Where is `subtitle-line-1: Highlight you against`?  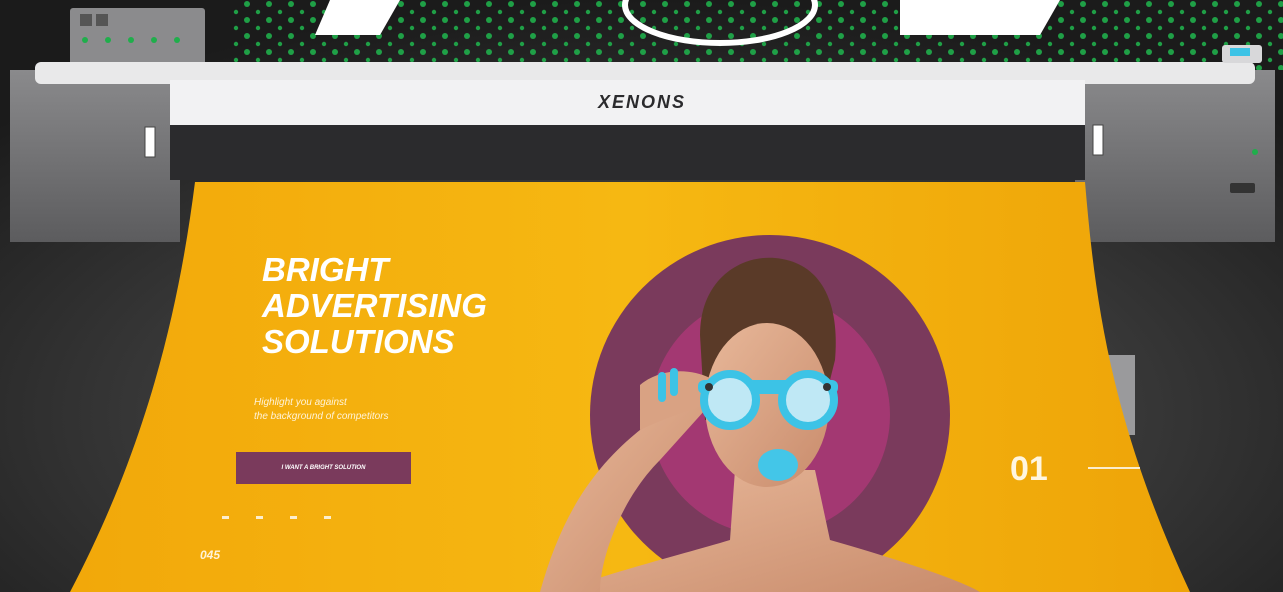 subtitle-line-1: Highlight you against is located at coordinates (300, 402).